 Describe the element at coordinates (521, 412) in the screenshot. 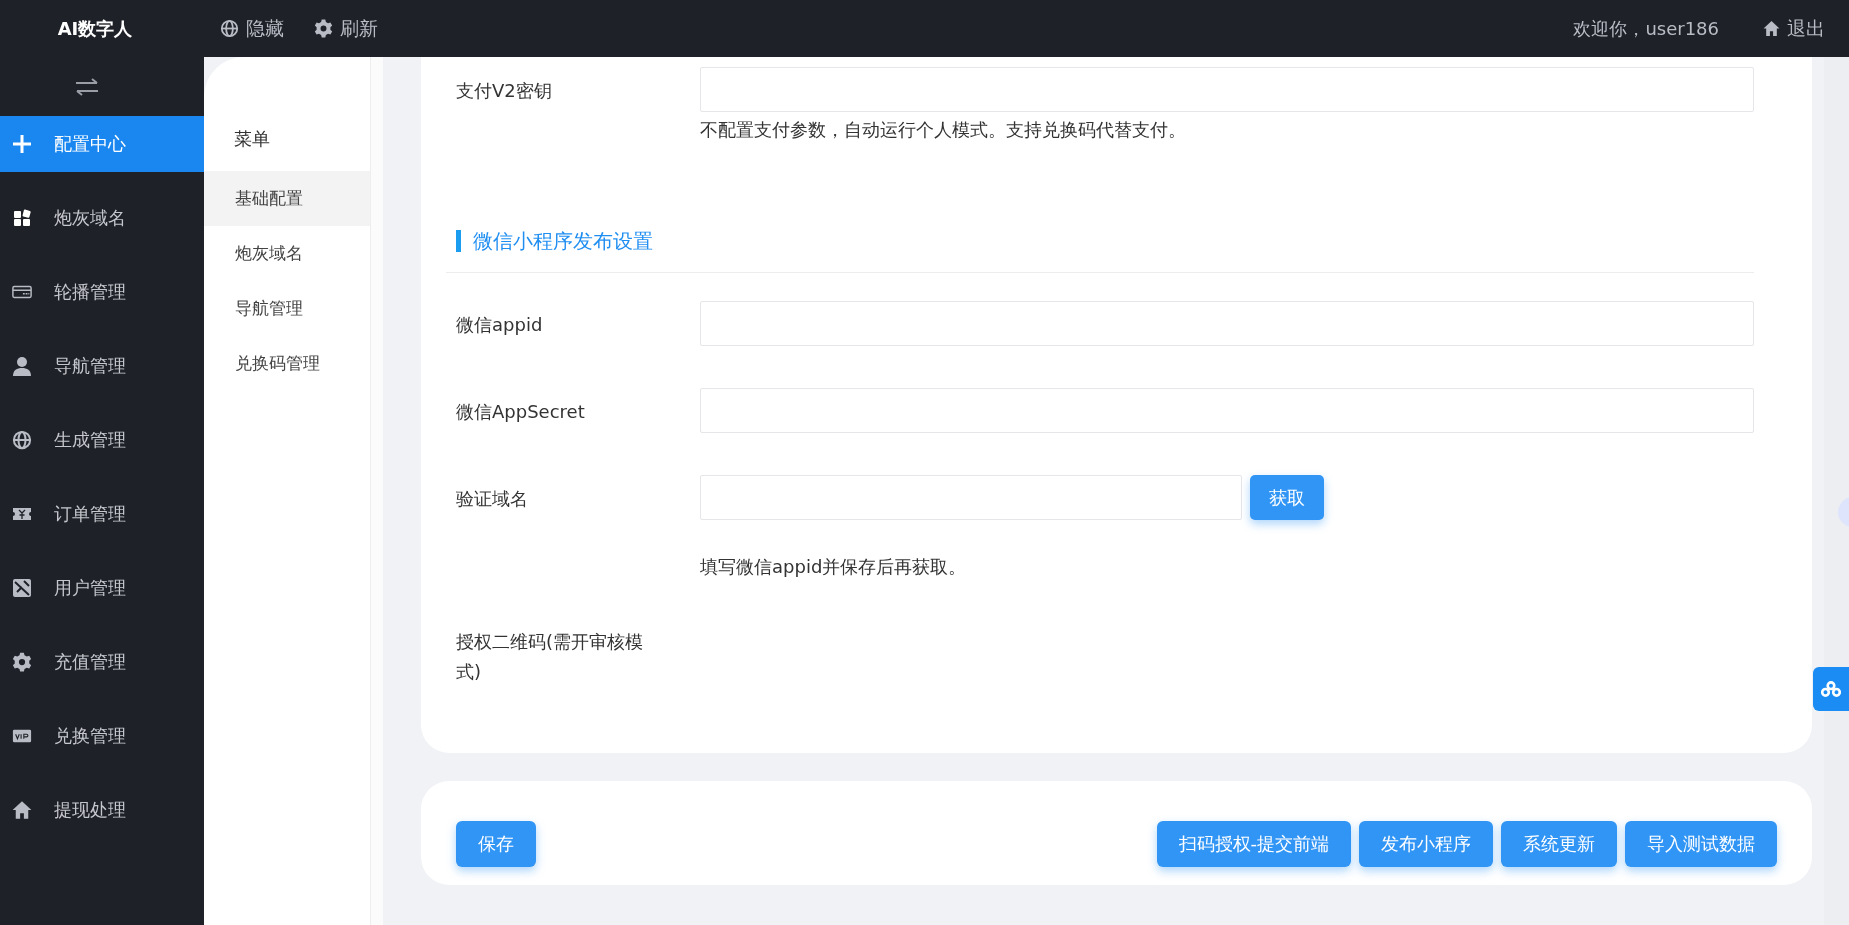

I see `field-label: 微信AppSecret` at that location.